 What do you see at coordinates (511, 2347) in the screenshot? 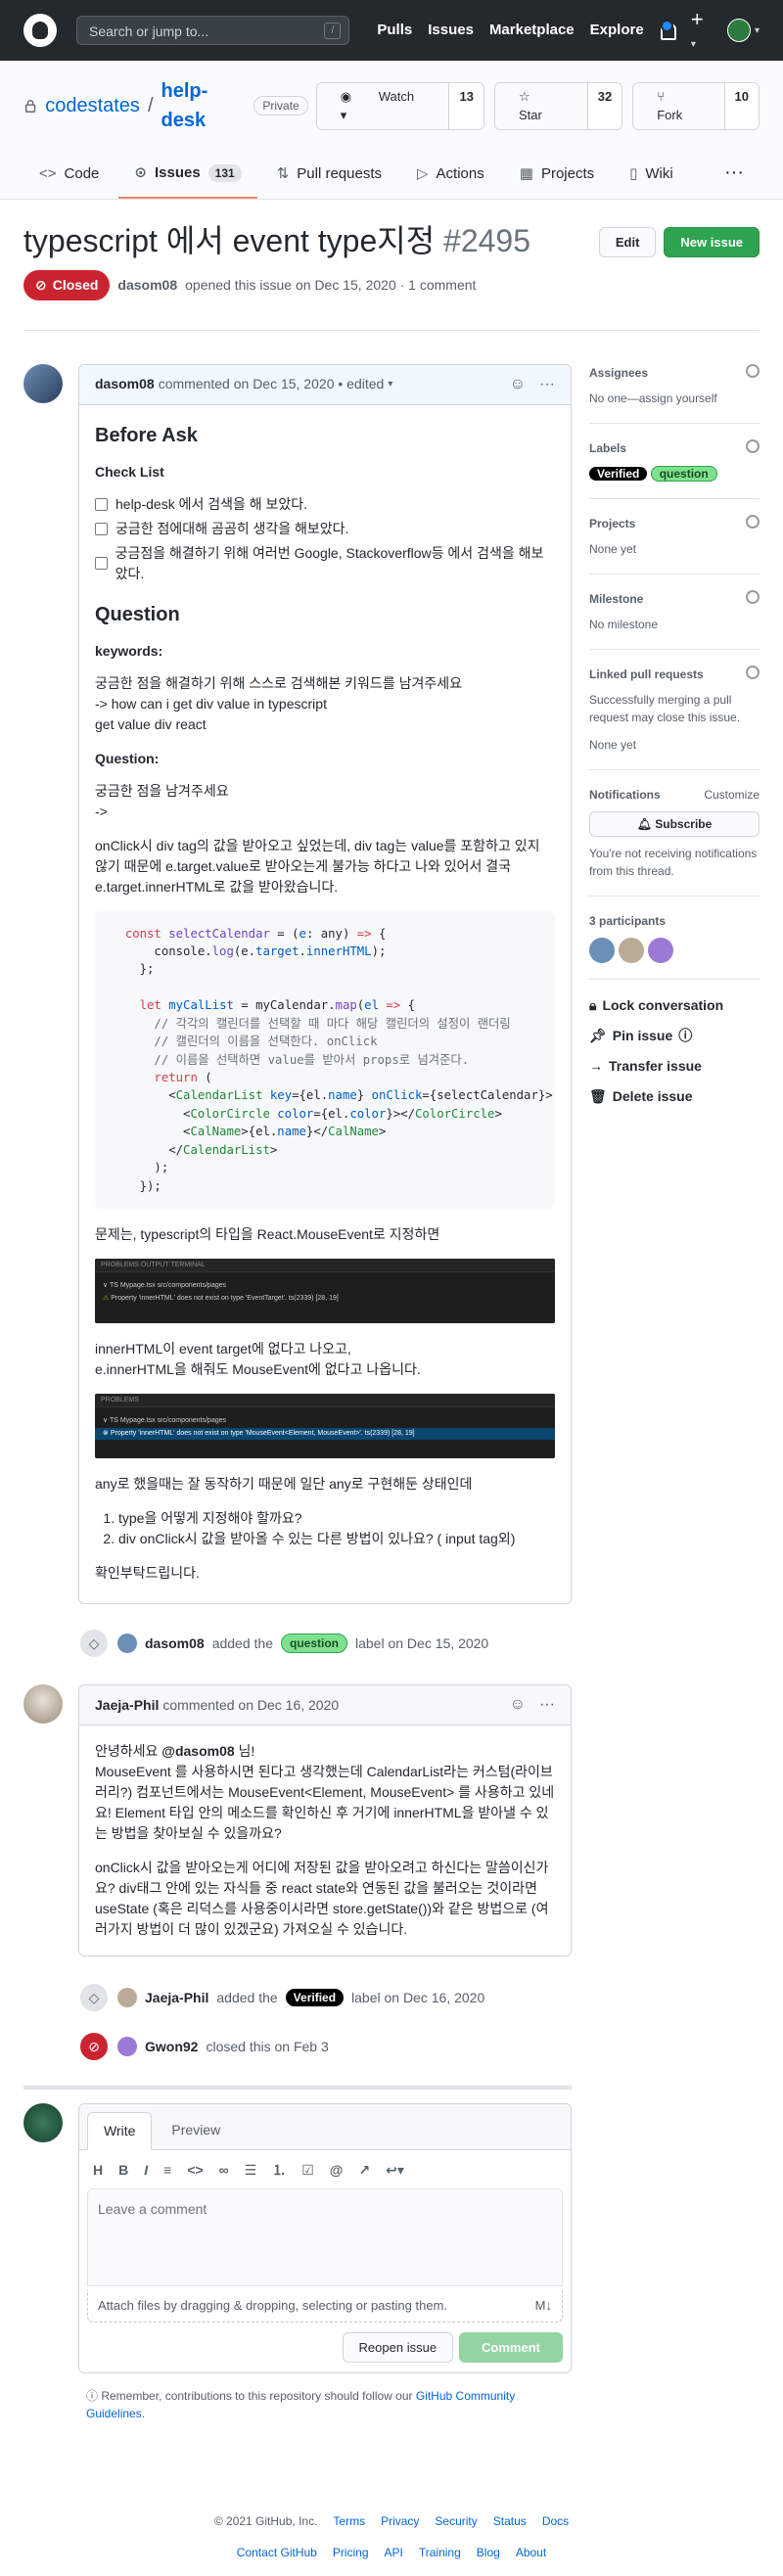
I see `comment-submit-button: Comment` at bounding box center [511, 2347].